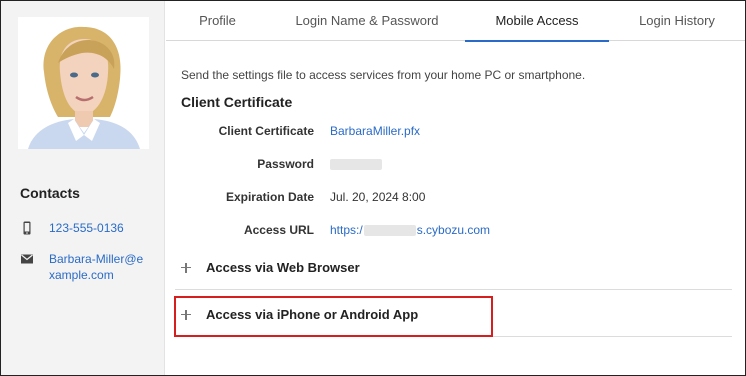 The height and width of the screenshot is (376, 746). What do you see at coordinates (378, 197) in the screenshot?
I see `expiration-date-value: Jul. 20, 2024 8:00` at bounding box center [378, 197].